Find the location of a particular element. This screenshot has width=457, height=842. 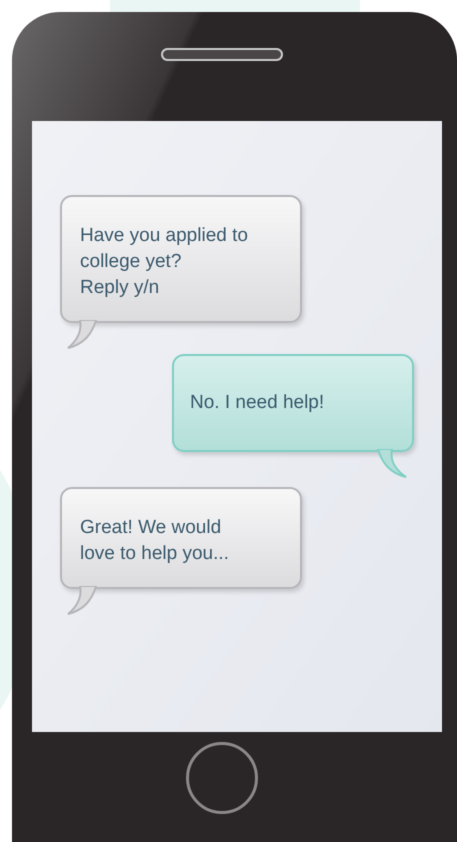

message-text: Have you applied to college yet? Reply y/n is located at coordinates (164, 262).